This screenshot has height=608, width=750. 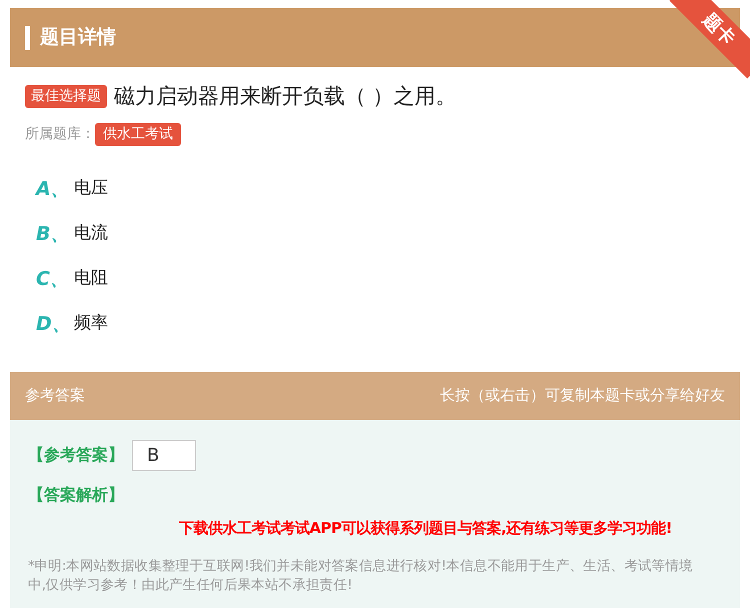 I want to click on question-text: 磁力启动器用来断开负载（ ）之用。, so click(x=285, y=96).